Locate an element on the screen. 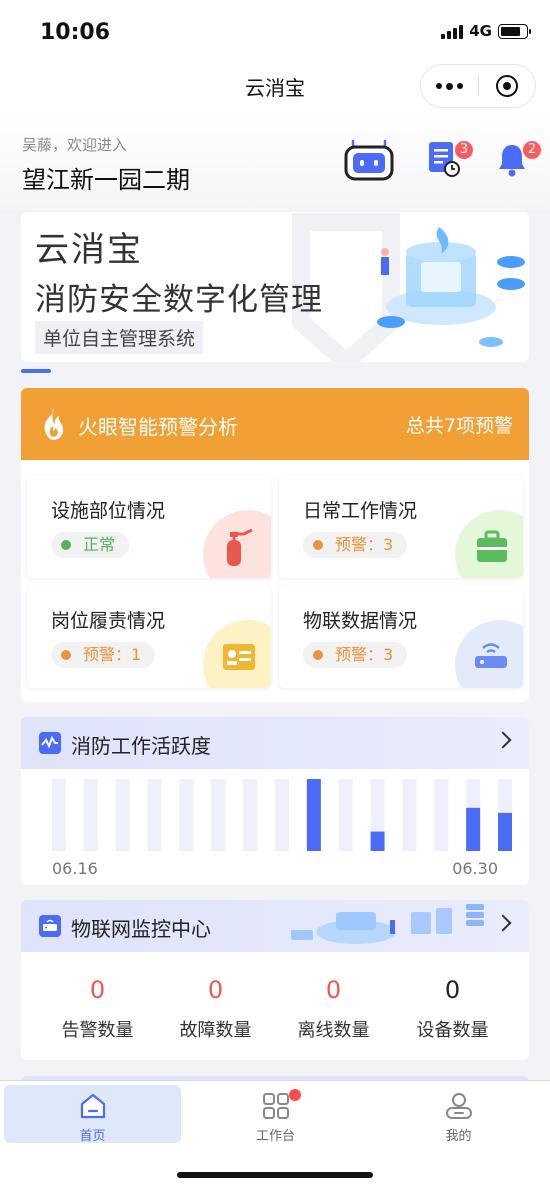 The image size is (550, 1190). banner-subtitle: 消防安全数字化管理 is located at coordinates (179, 300).